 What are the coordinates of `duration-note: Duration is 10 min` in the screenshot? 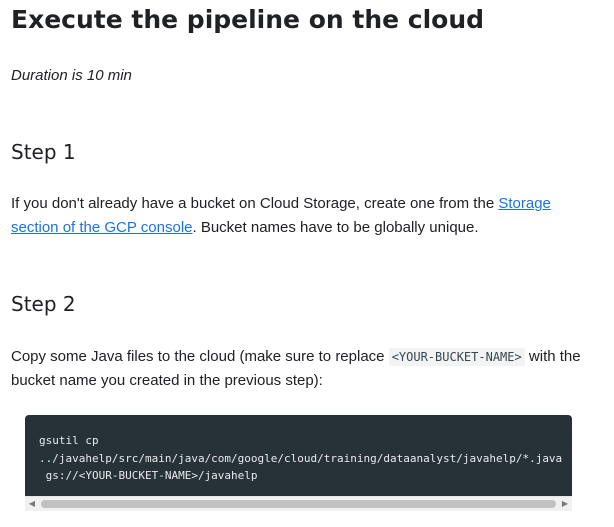 It's located at (71, 75).